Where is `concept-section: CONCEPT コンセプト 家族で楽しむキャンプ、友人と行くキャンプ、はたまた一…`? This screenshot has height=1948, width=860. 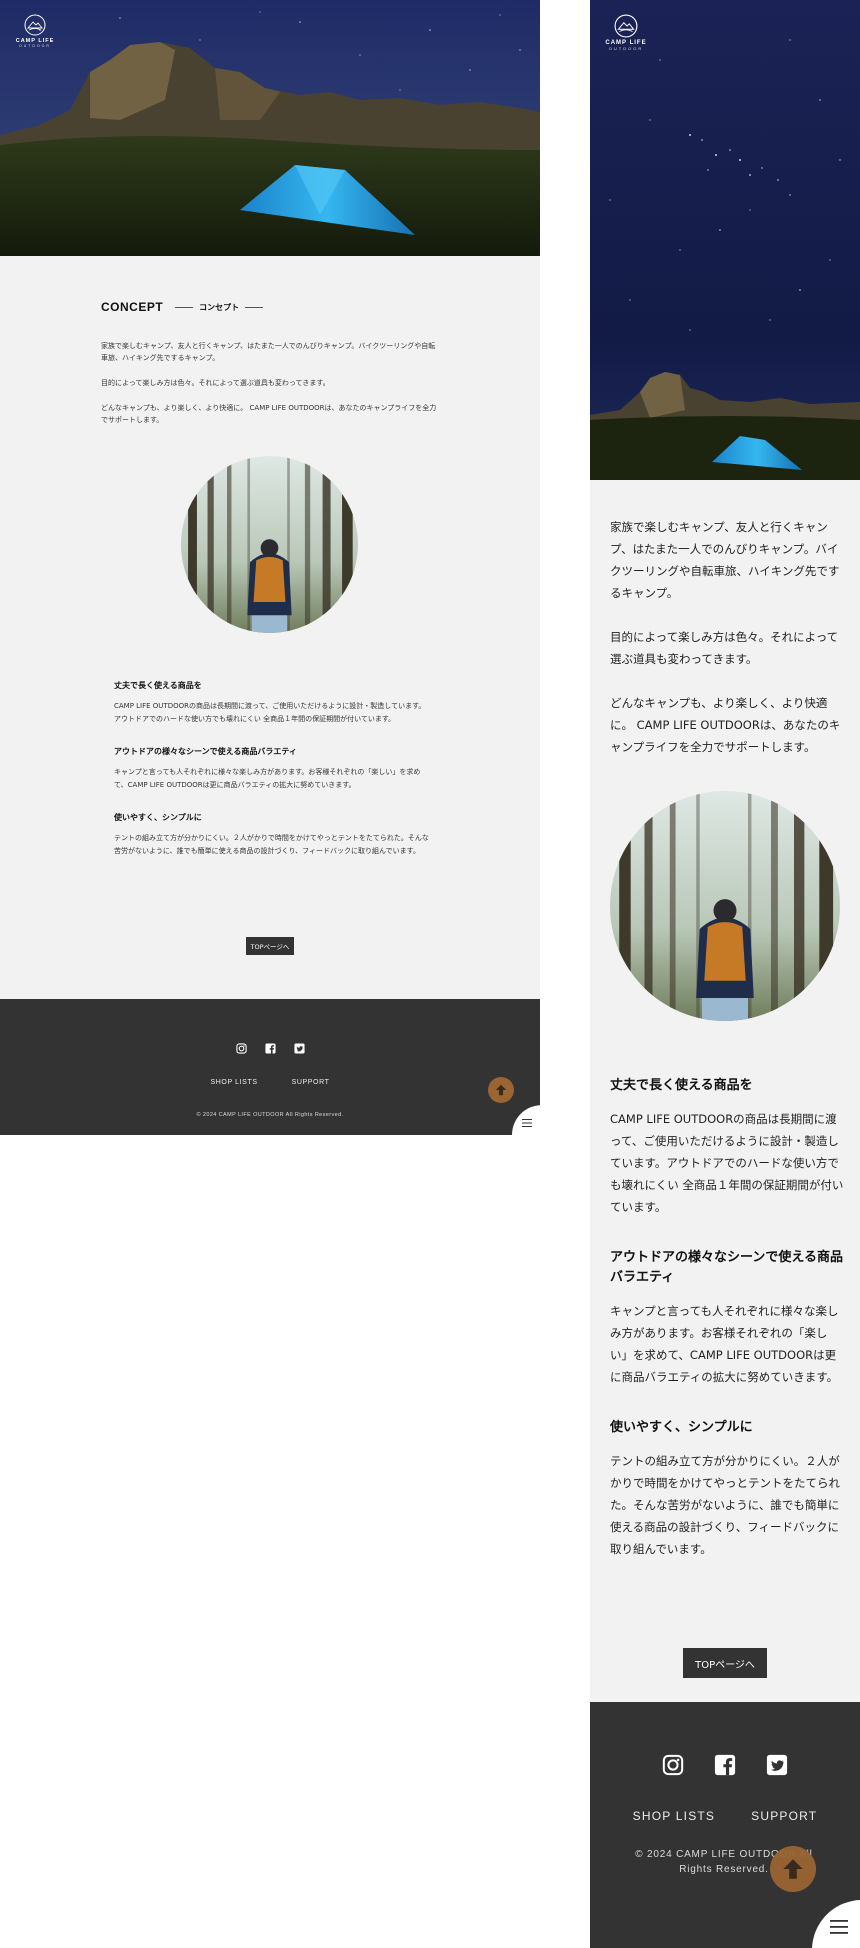
concept-section: CONCEPT コンセプト 家族で楽しむキャンプ、友人と行くキャンプ、はたまた一… is located at coordinates (271, 362).